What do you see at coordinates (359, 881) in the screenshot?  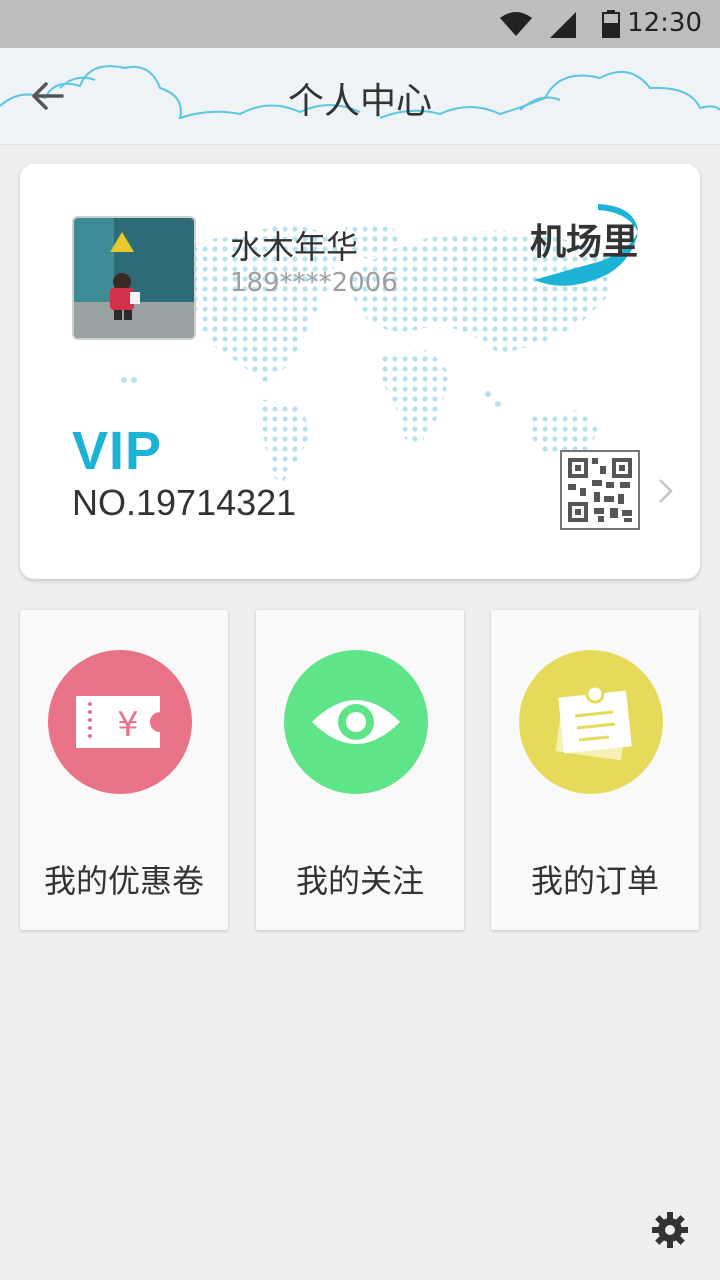 I see `tile-follows-label: 我的关注` at bounding box center [359, 881].